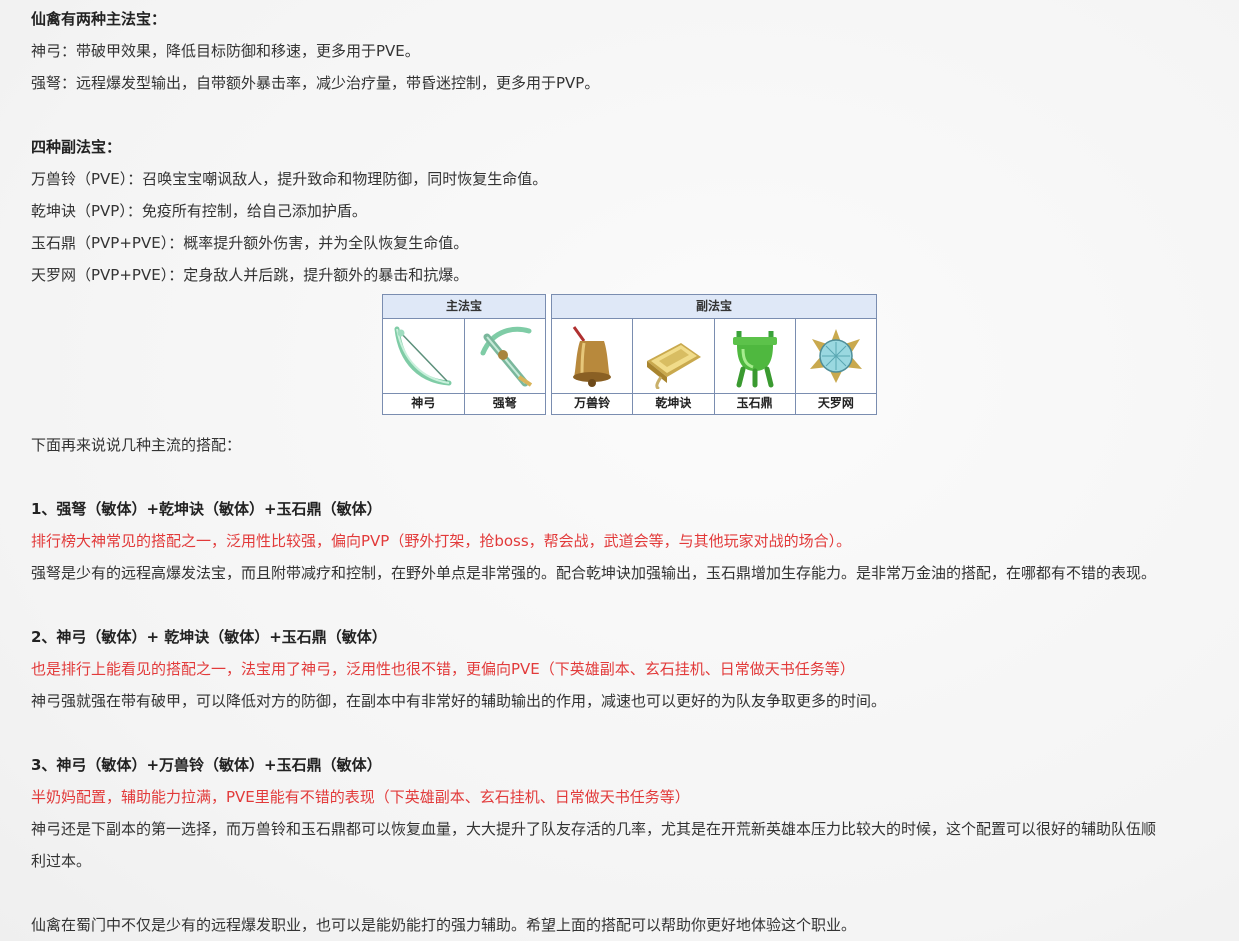 The width and height of the screenshot is (1239, 941). I want to click on table-cell-bow: 神弓, so click(424, 366).